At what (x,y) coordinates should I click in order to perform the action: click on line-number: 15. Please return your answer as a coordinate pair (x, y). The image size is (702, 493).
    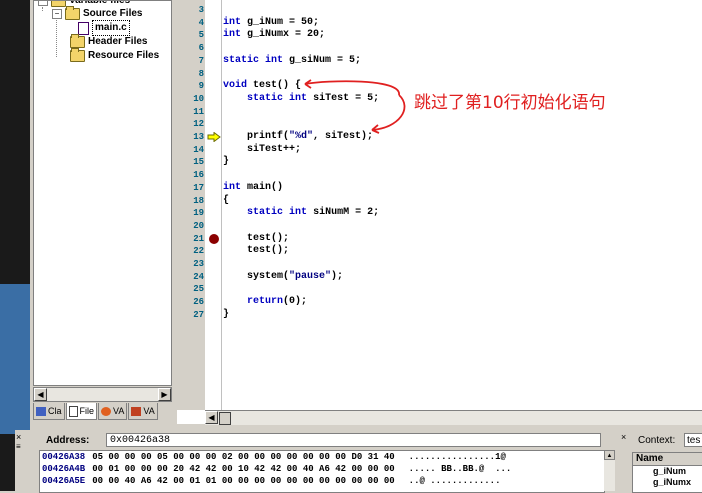
    Looking at the image, I should click on (198, 162).